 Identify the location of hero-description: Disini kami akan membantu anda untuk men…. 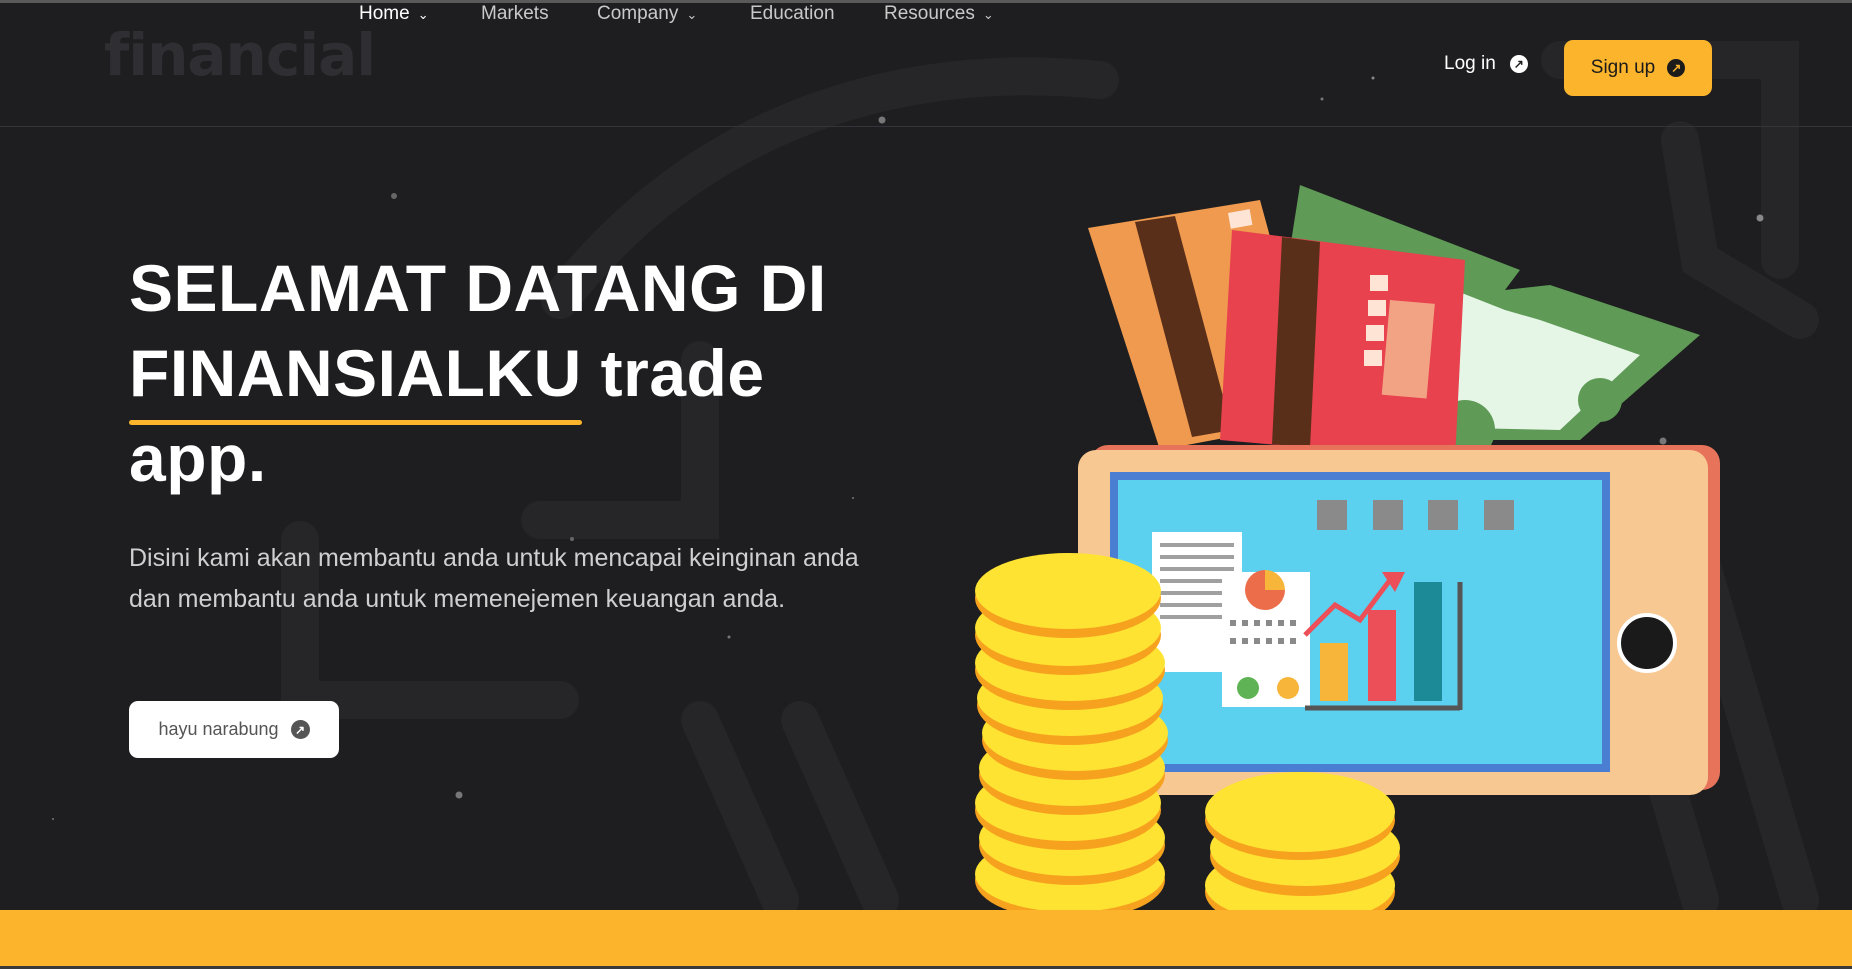
(494, 578).